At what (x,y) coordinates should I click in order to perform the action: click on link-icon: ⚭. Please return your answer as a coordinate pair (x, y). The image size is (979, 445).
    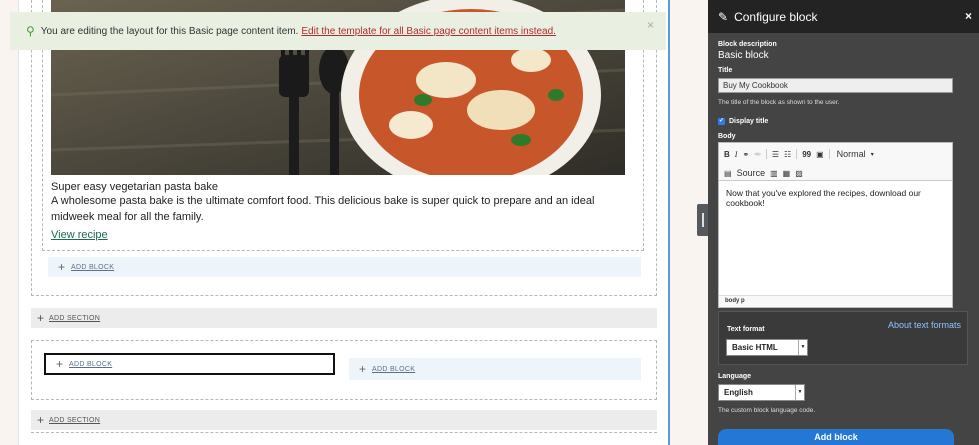
    Looking at the image, I should click on (745, 154).